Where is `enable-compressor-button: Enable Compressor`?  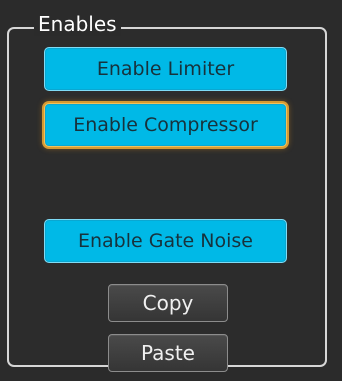
enable-compressor-button: Enable Compressor is located at coordinates (165, 125).